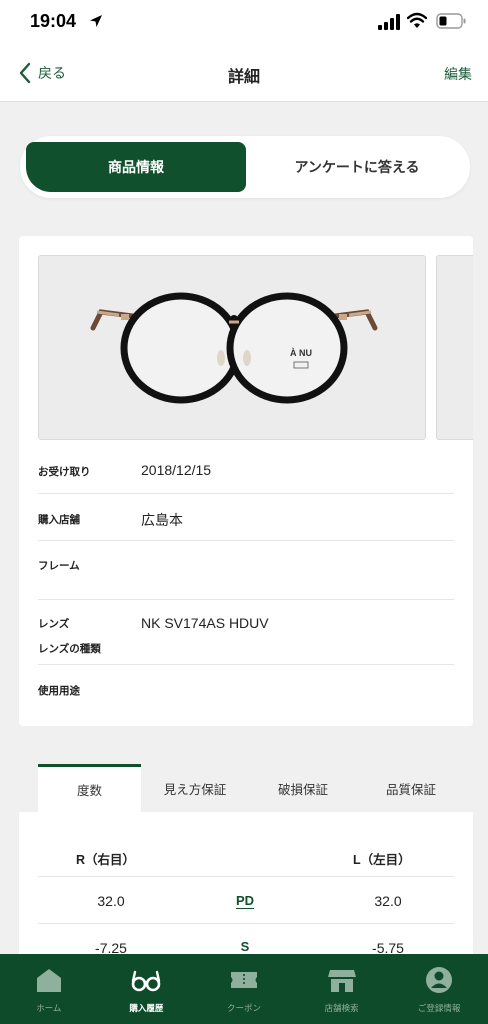  I want to click on pd-label: PD, so click(245, 900).